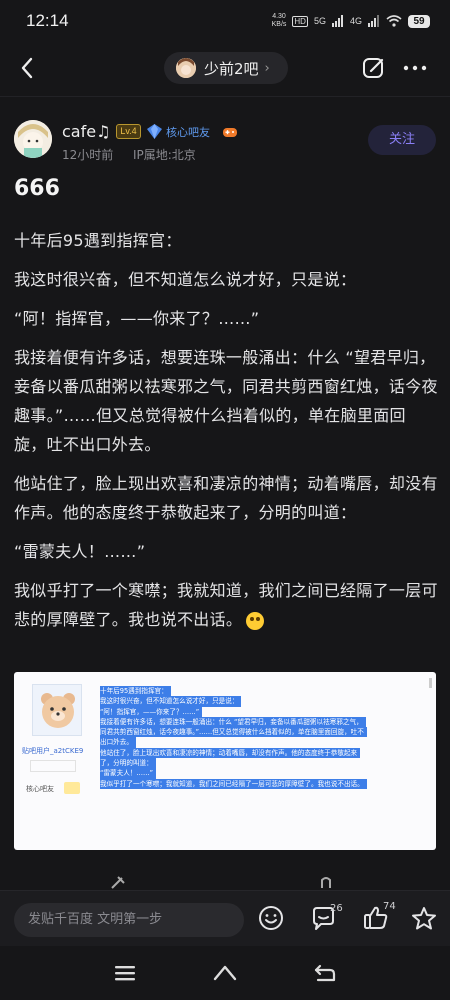  I want to click on bear-avatar-image, so click(58, 710).